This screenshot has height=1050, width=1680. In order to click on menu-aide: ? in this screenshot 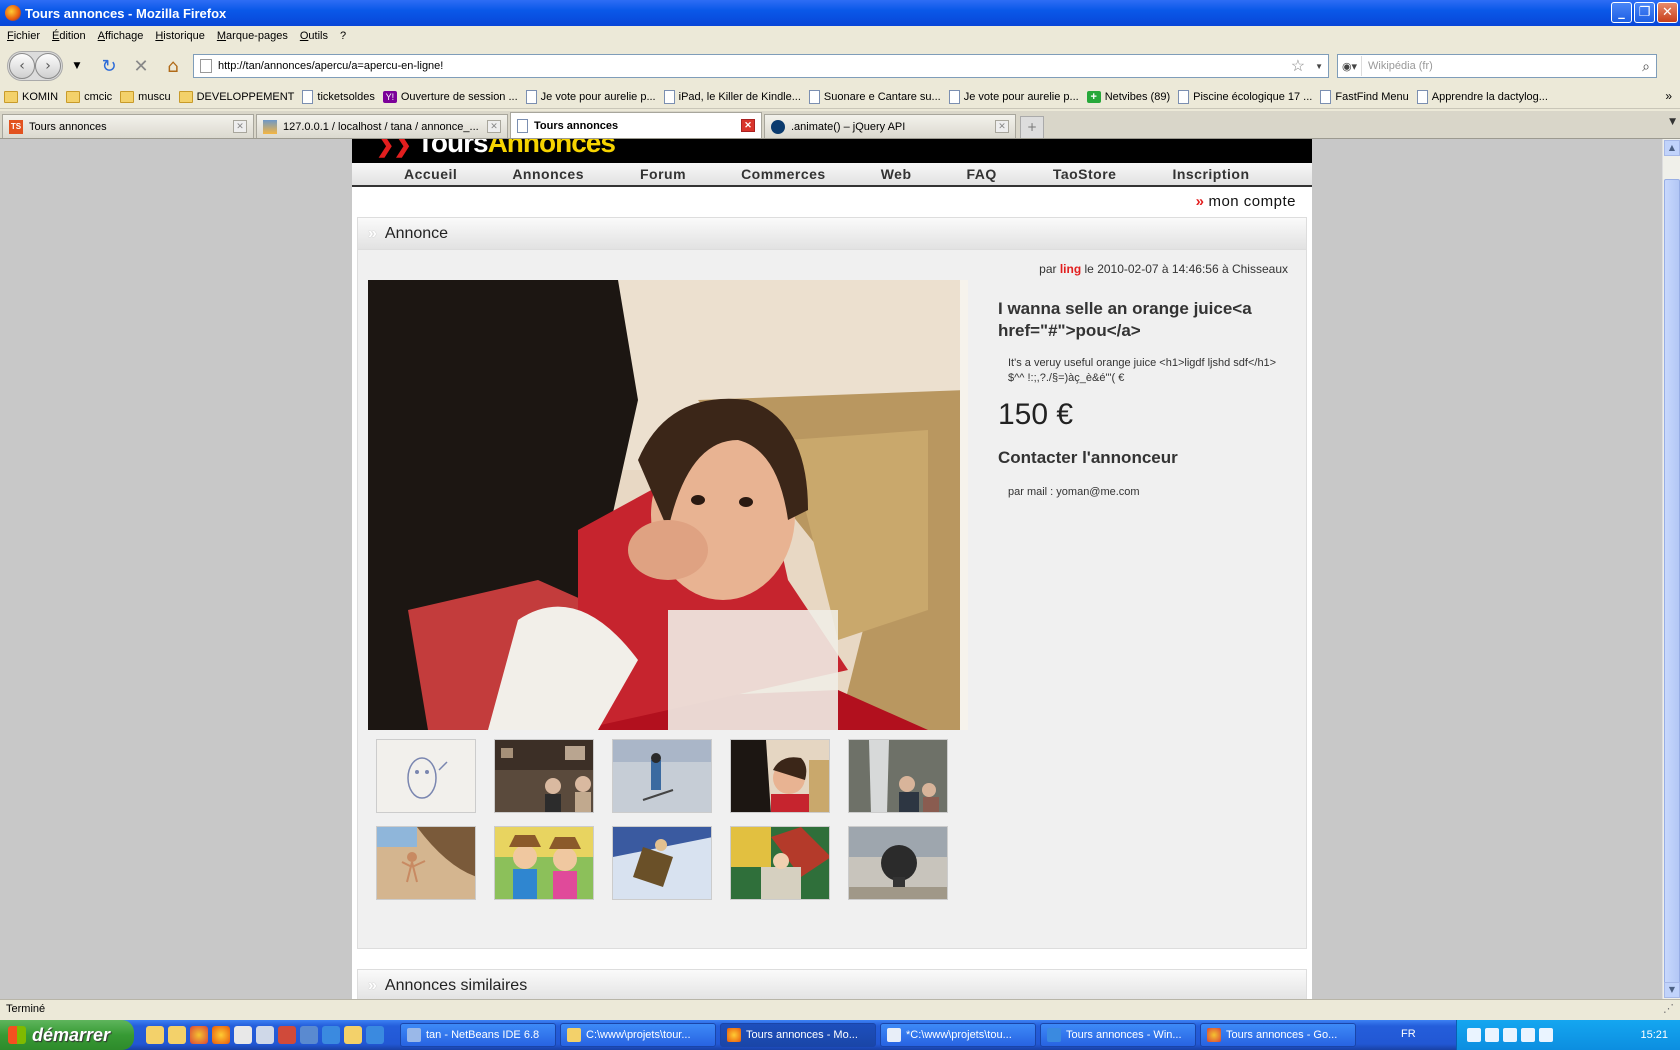, I will do `click(343, 36)`.